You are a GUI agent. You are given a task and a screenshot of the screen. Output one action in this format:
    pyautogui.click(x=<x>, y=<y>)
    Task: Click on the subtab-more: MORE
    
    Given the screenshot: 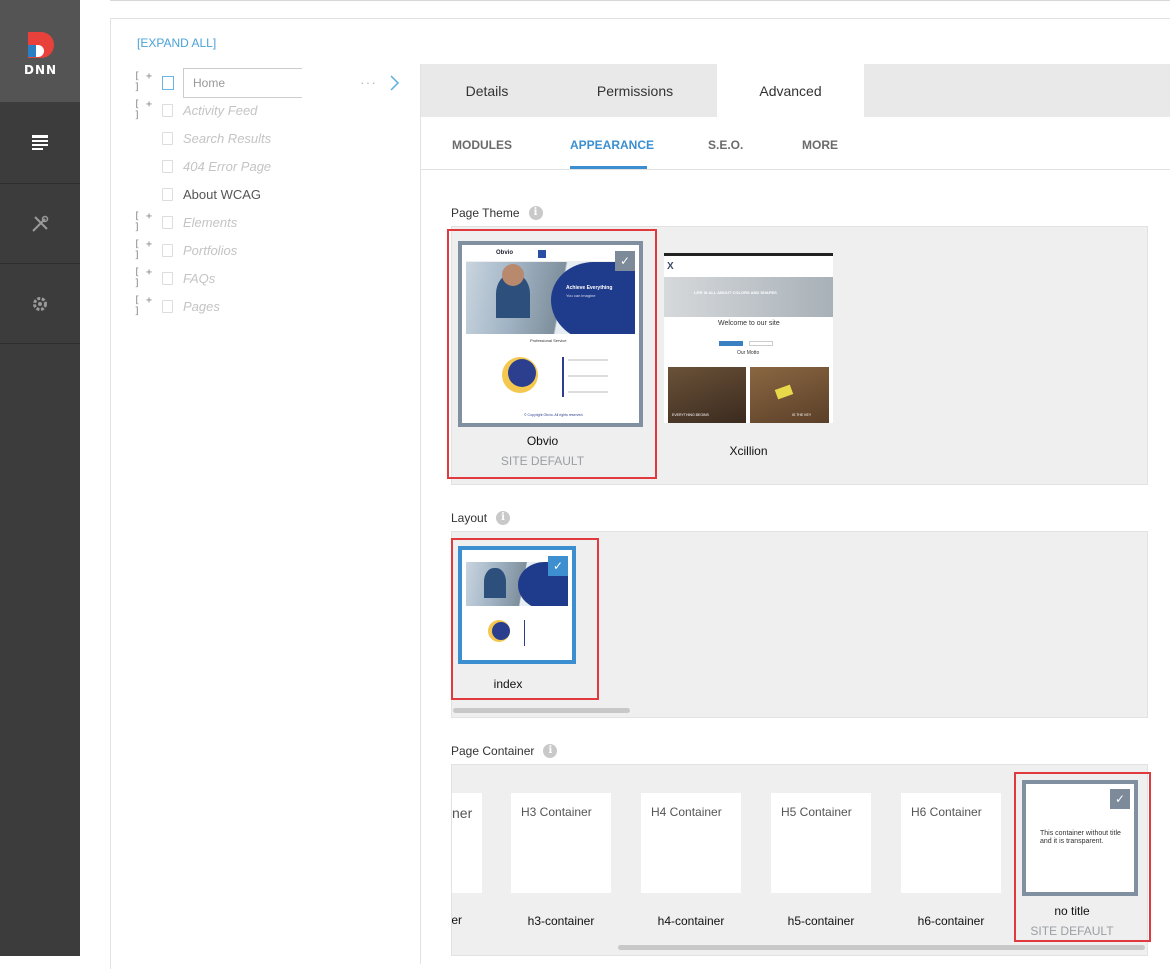 What is the action you would take?
    pyautogui.click(x=820, y=145)
    